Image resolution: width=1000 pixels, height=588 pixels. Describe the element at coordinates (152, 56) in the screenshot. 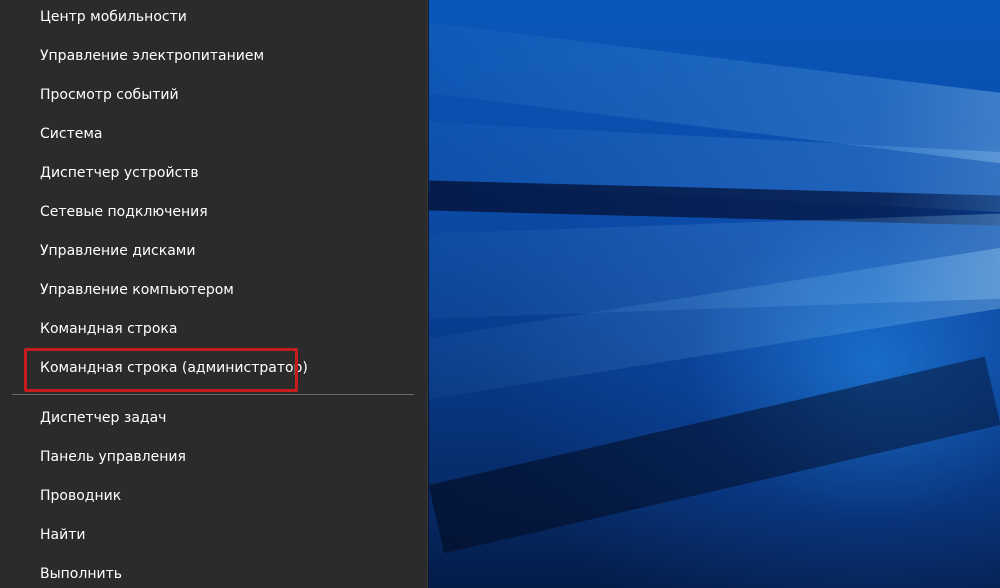

I see `menu-item-power-options: Управление электропитанием` at that location.